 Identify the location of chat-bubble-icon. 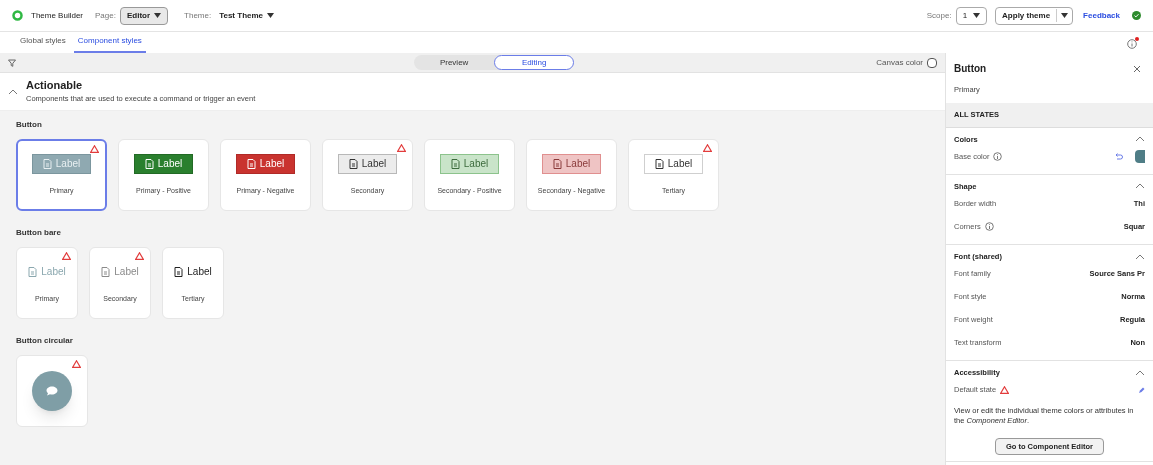
(52, 391).